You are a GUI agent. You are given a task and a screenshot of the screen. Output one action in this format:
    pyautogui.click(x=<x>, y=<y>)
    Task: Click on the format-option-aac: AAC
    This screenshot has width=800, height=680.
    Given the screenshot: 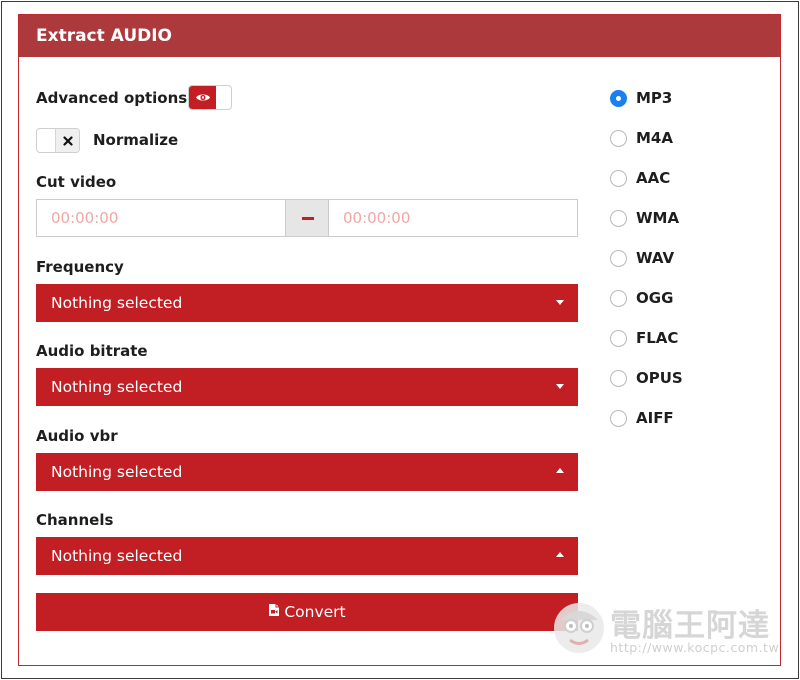 What is the action you would take?
    pyautogui.click(x=640, y=178)
    